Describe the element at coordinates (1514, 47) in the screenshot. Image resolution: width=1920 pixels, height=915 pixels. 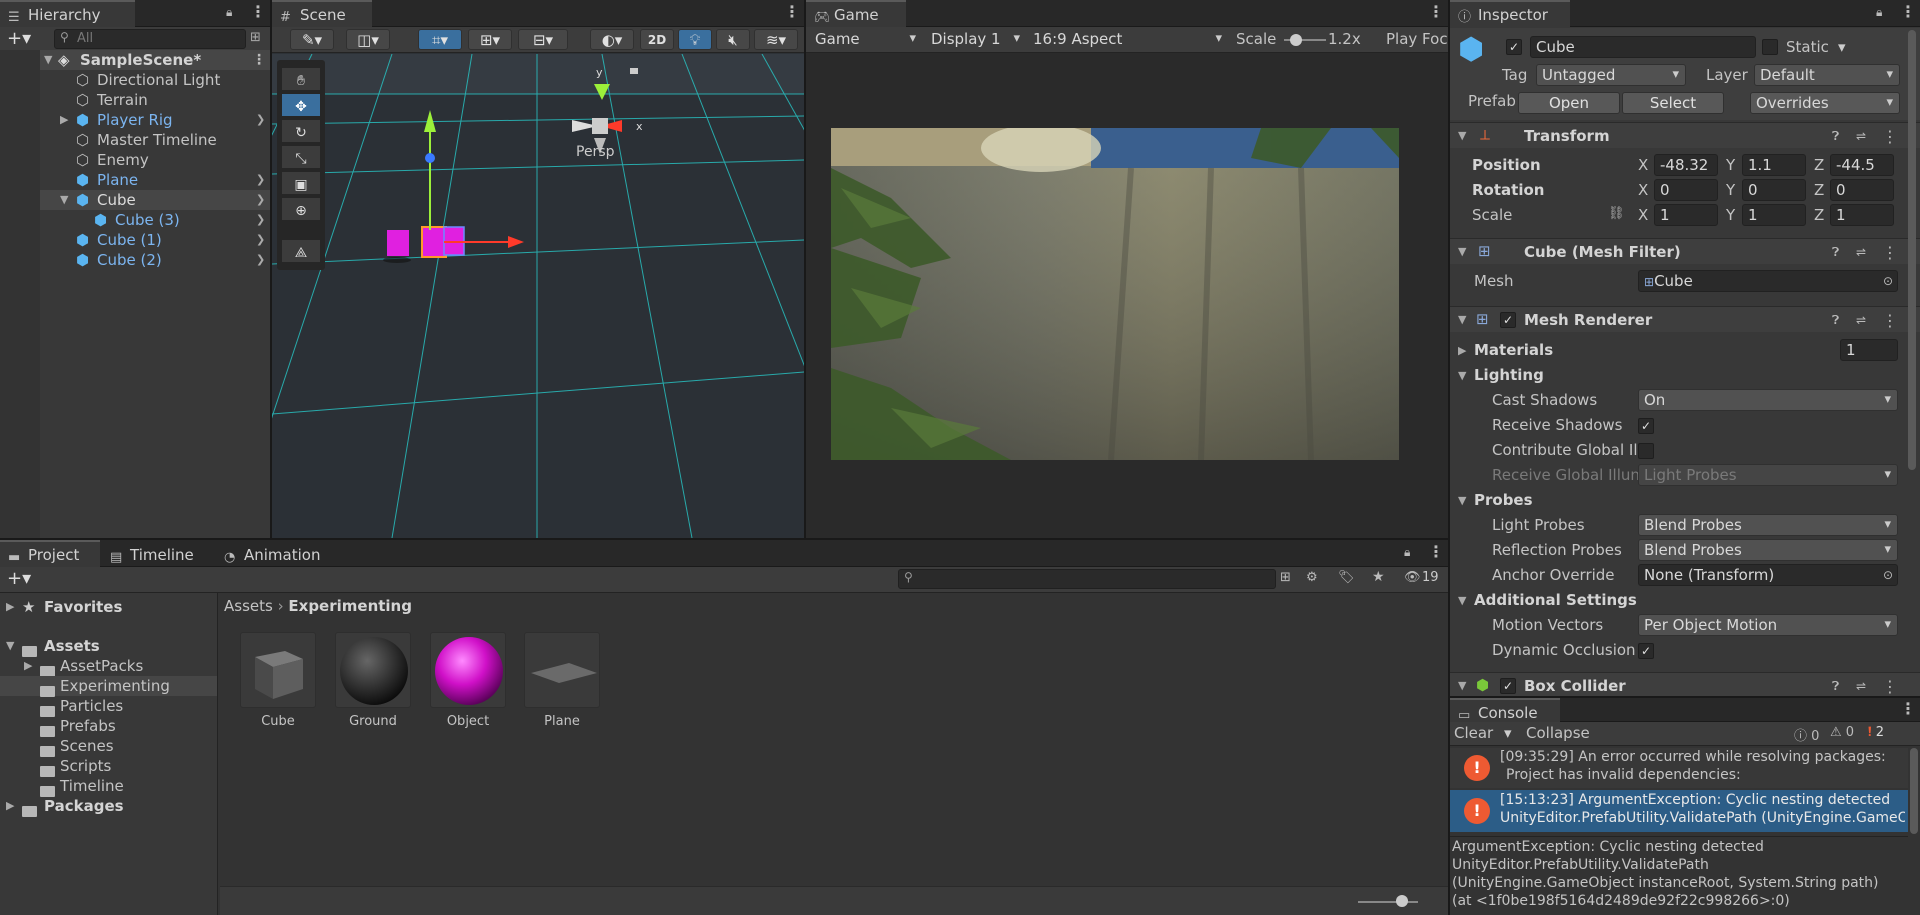
I see `active-checkbox: ✓` at that location.